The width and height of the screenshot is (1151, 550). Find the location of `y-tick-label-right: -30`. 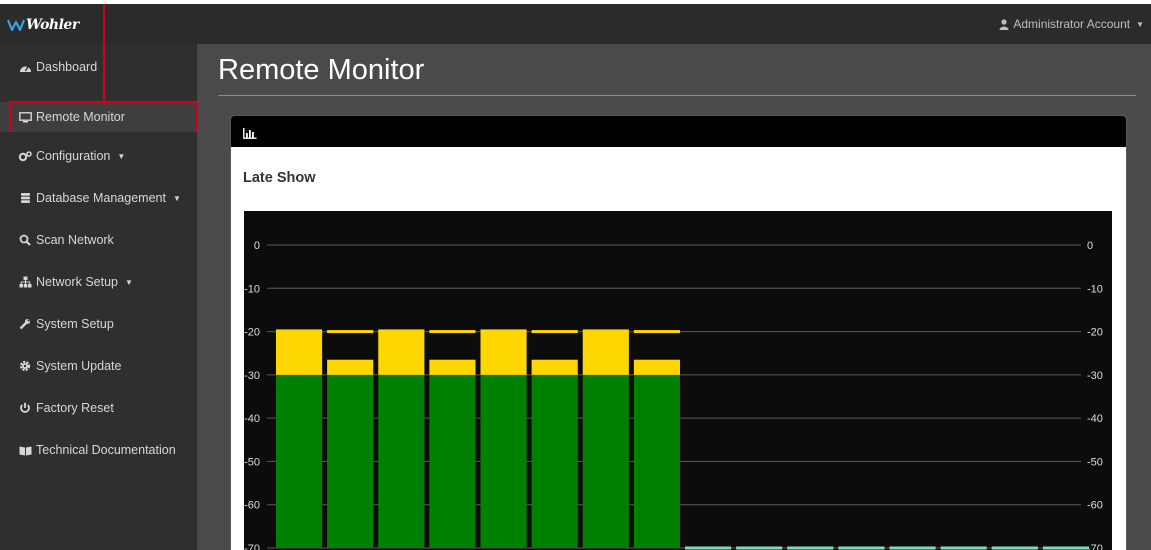

y-tick-label-right: -30 is located at coordinates (1095, 376).